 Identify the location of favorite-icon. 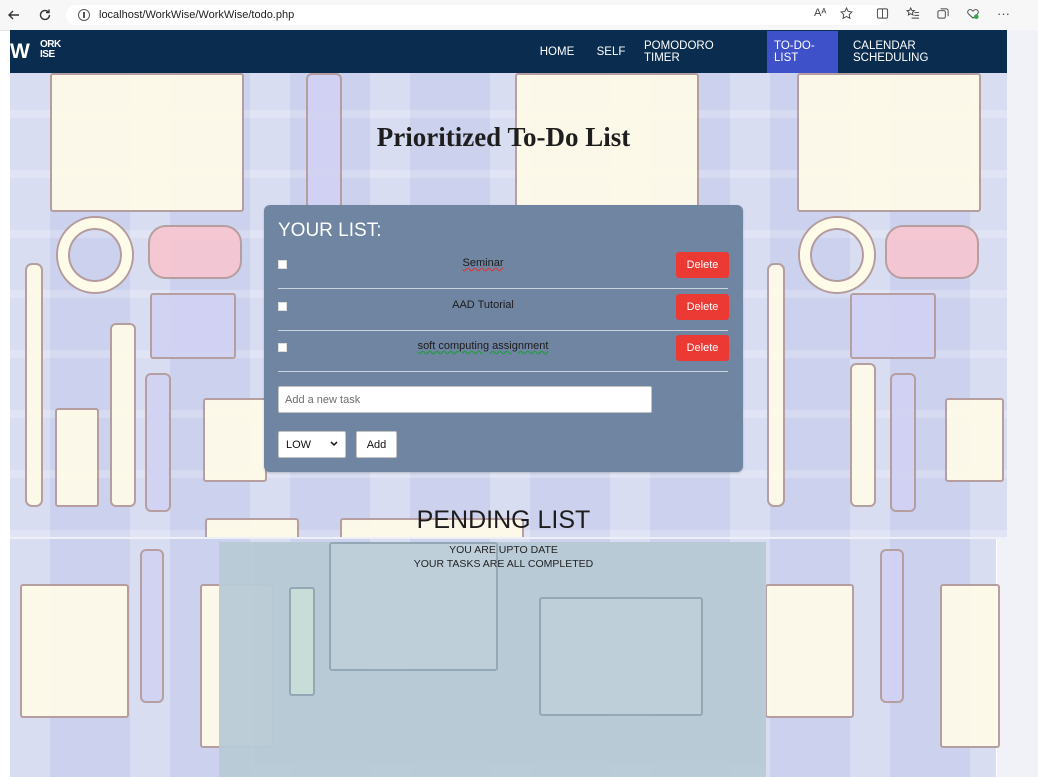
(846, 14).